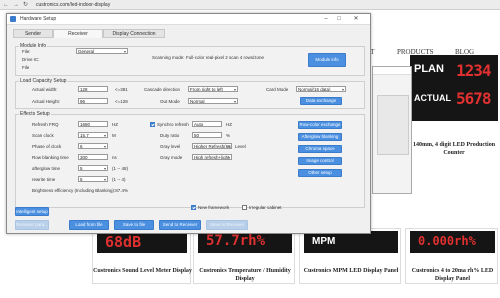 The image size is (500, 298). Describe the element at coordinates (188, 33) in the screenshot. I see `tab-bar: Sender Receiver Display Connection` at that location.